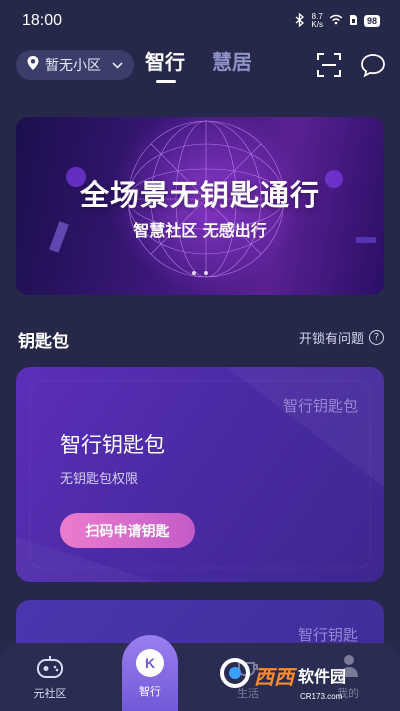 This screenshot has width=400, height=711. What do you see at coordinates (112, 445) in the screenshot?
I see `card-title: 智行钥匙包` at bounding box center [112, 445].